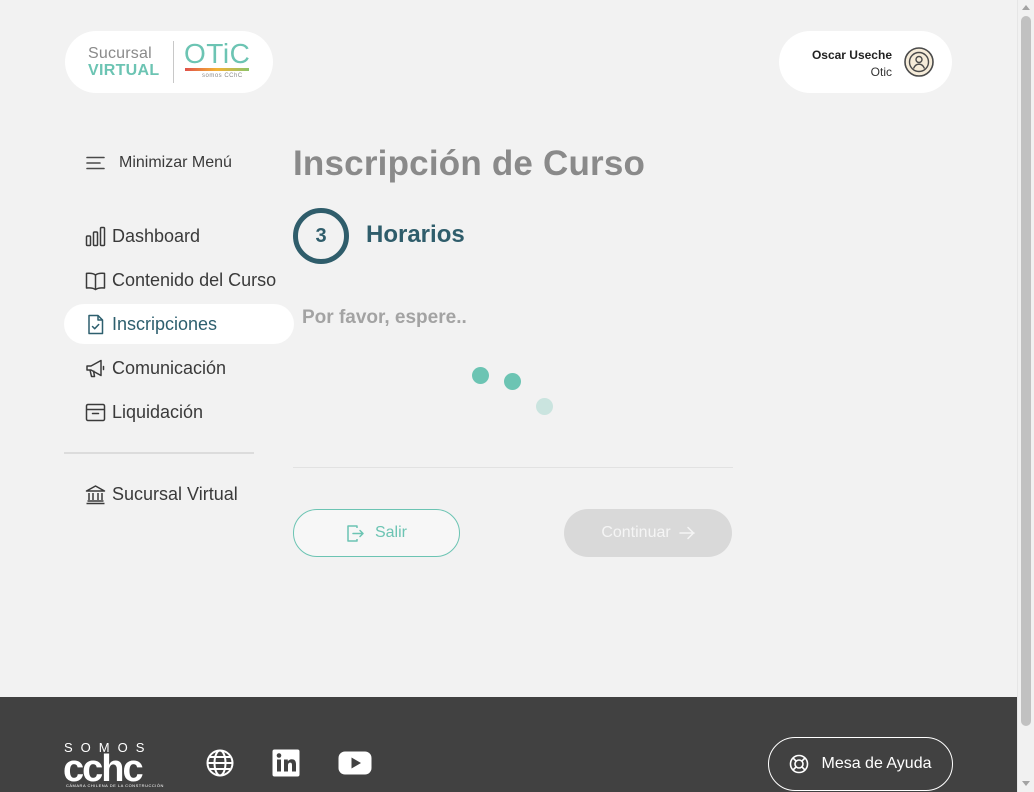 The height and width of the screenshot is (792, 1034). Describe the element at coordinates (355, 763) in the screenshot. I see `youtube-icon` at that location.